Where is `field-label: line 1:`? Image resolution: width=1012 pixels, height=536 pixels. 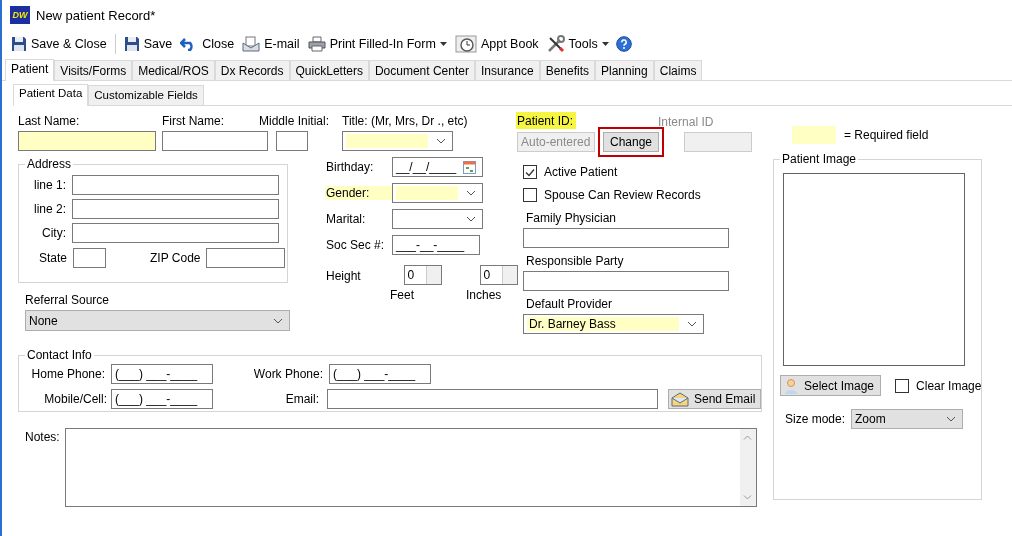
field-label: line 1: is located at coordinates (49, 185).